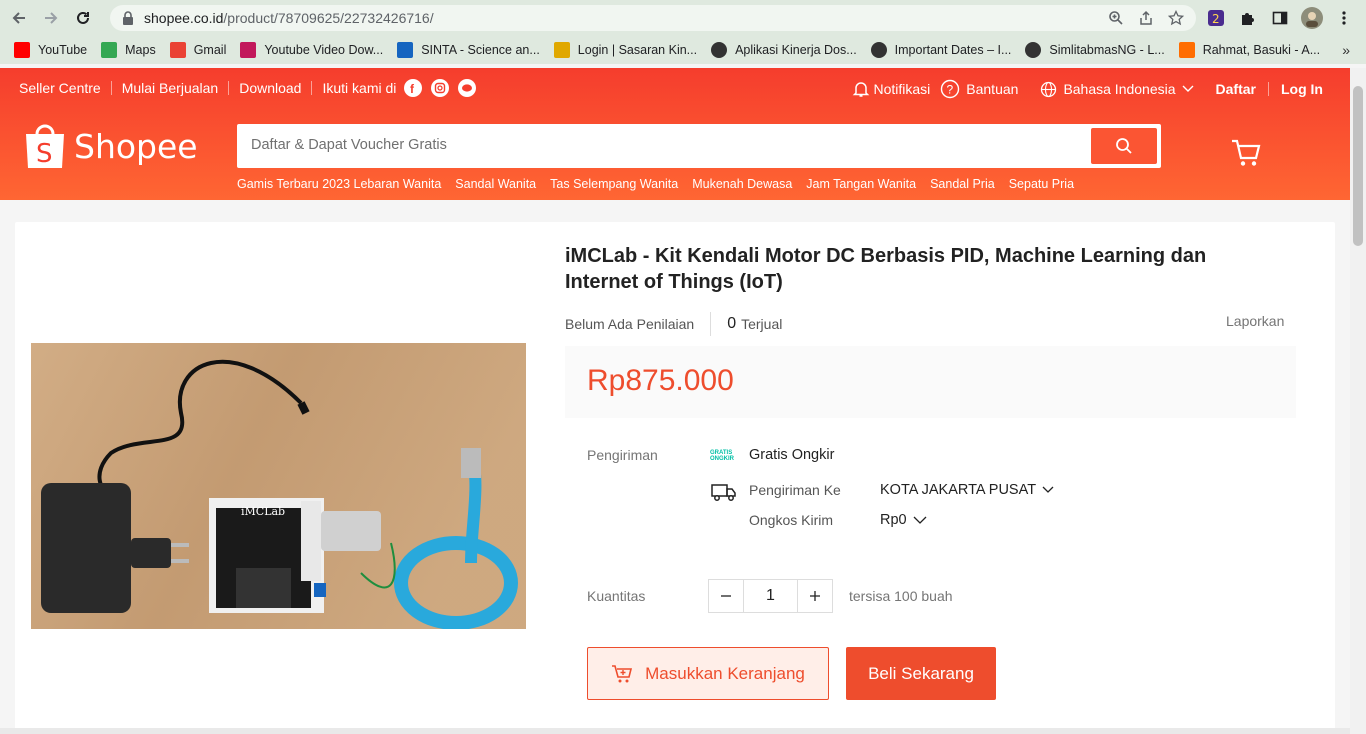 Image resolution: width=1366 pixels, height=734 pixels. Describe the element at coordinates (1280, 18) in the screenshot. I see `sidepanel-icon` at that location.